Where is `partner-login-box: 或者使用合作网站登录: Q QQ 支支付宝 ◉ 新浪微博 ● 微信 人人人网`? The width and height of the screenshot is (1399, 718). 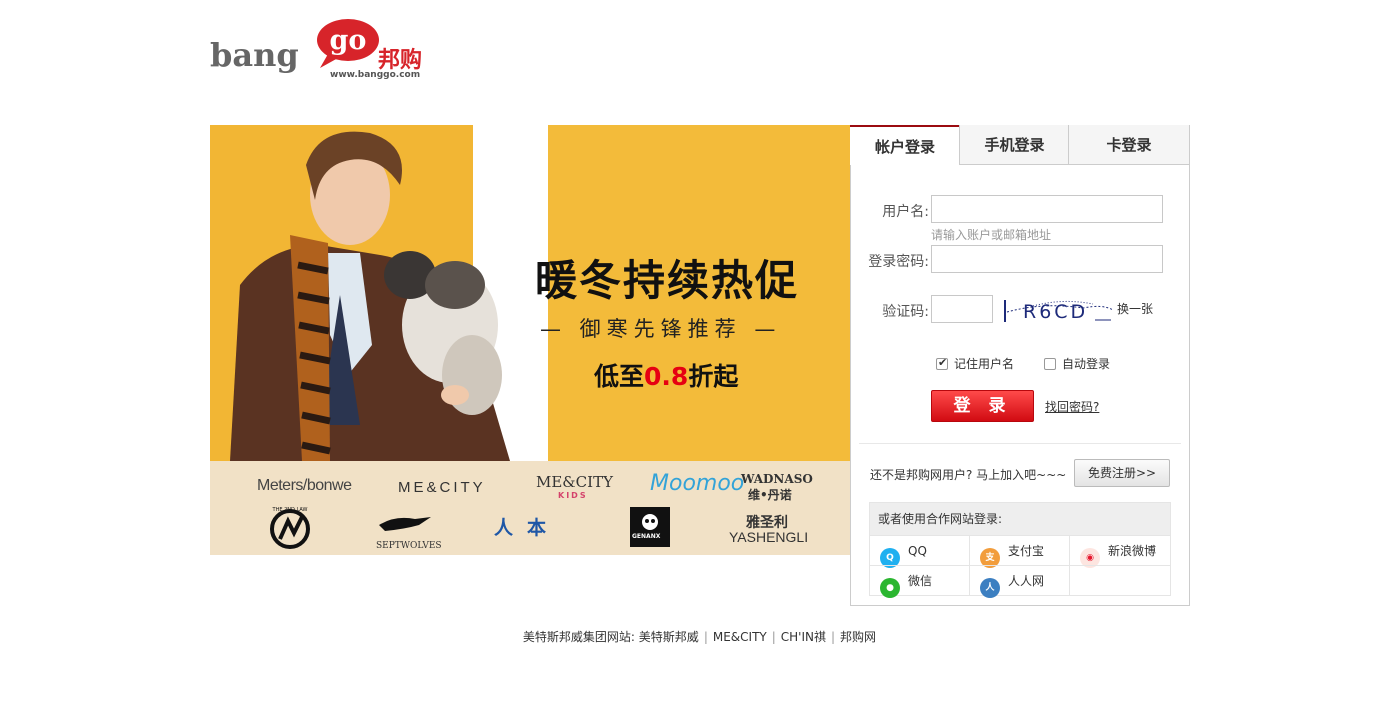 partner-login-box: 或者使用合作网站登录: Q QQ 支支付宝 ◉ 新浪微博 ● 微信 人人人网 is located at coordinates (1020, 550).